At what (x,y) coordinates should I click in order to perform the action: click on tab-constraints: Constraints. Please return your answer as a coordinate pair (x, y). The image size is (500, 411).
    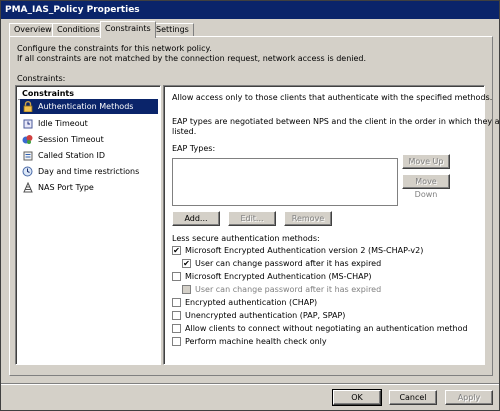
    Looking at the image, I should click on (128, 29).